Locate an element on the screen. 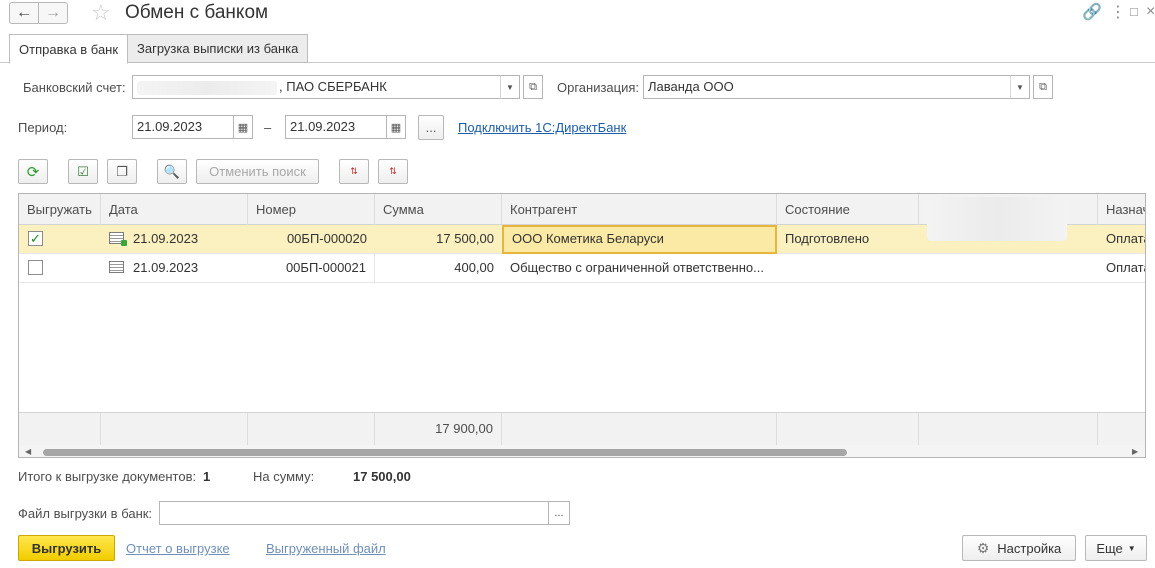 This screenshot has width=1155, height=568. column-header-number: Номер is located at coordinates (311, 209).